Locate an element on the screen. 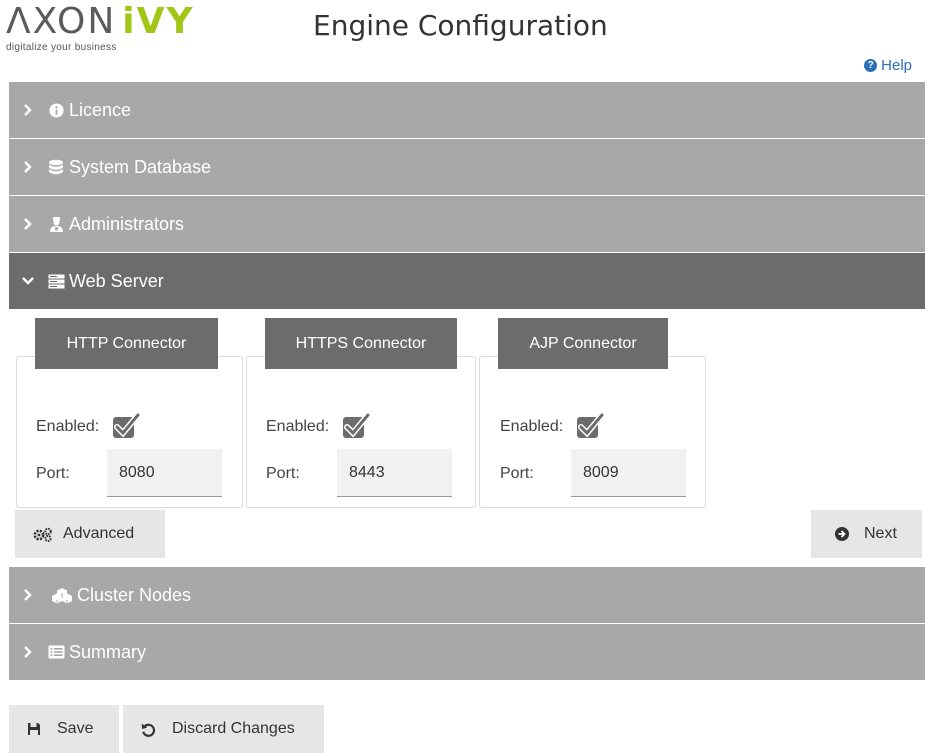  brand-logo: ΛXON iVY digitalize your business is located at coordinates (100, 28).